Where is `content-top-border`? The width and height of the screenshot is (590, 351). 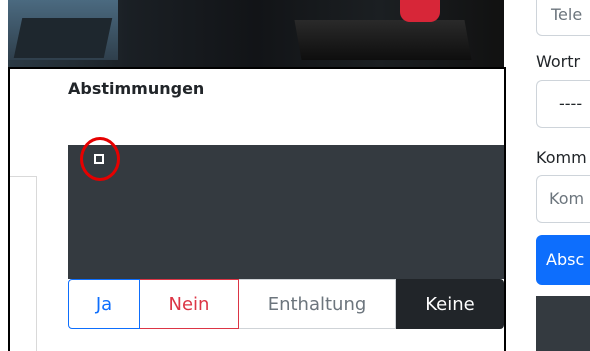
content-top-border is located at coordinates (257, 68).